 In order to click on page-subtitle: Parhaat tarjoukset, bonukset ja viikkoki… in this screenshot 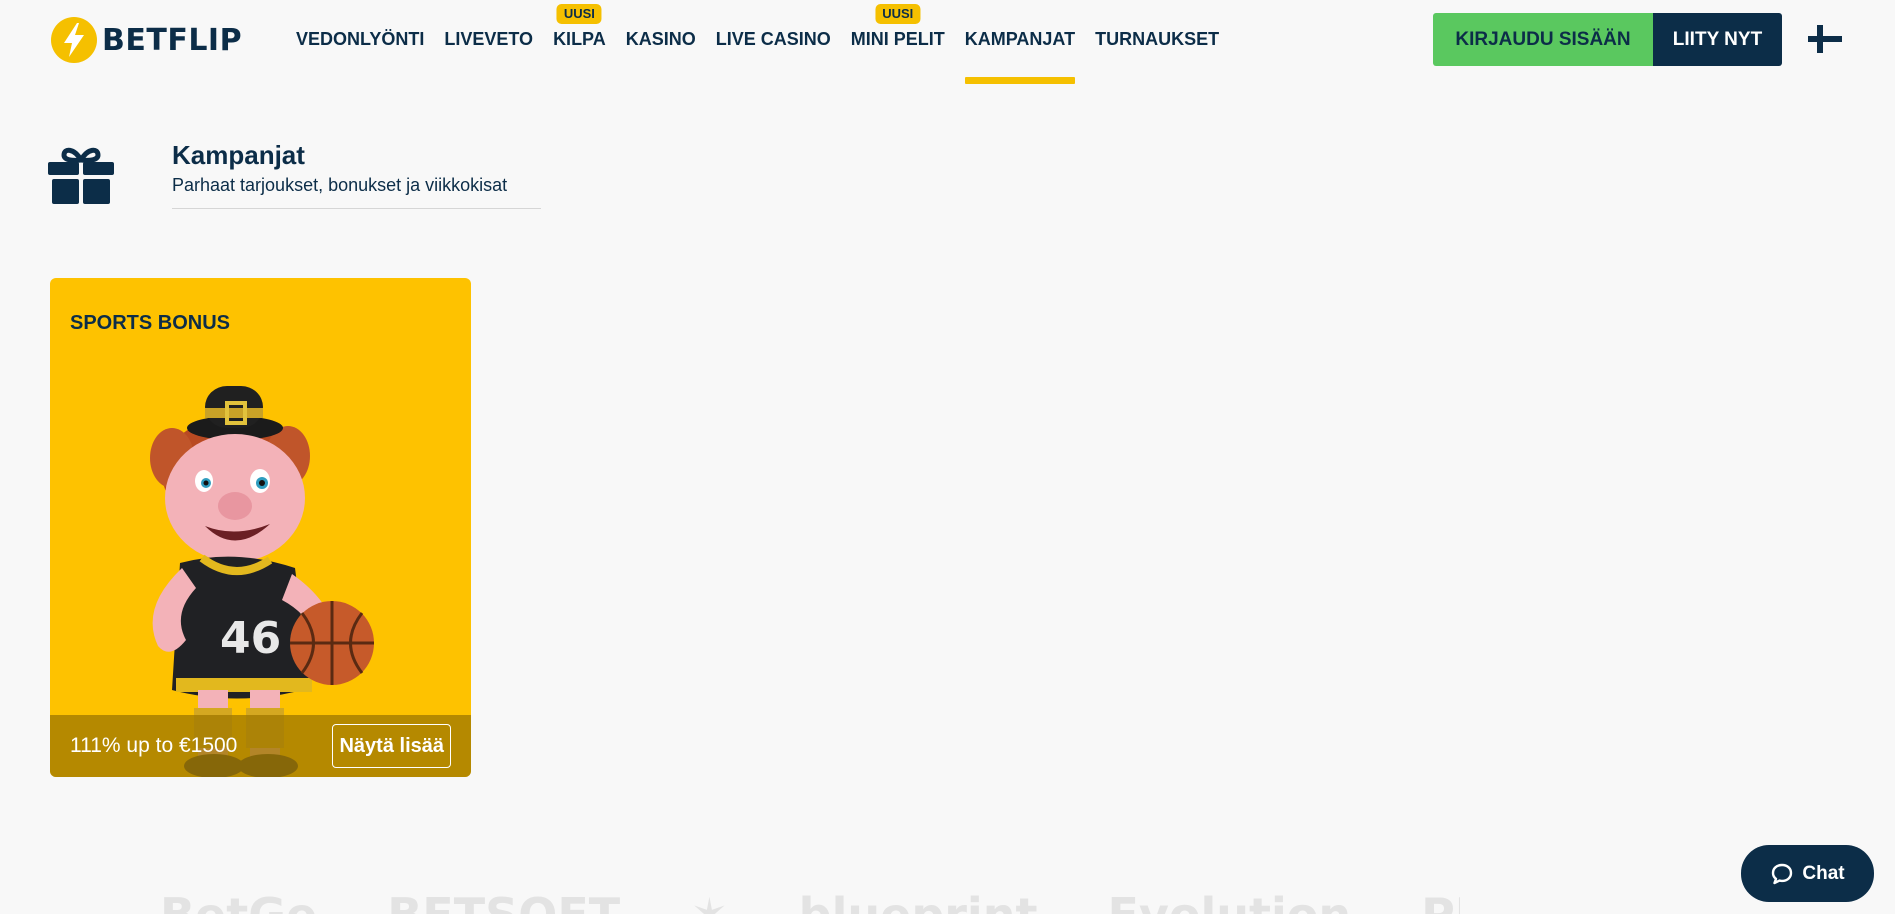, I will do `click(340, 185)`.